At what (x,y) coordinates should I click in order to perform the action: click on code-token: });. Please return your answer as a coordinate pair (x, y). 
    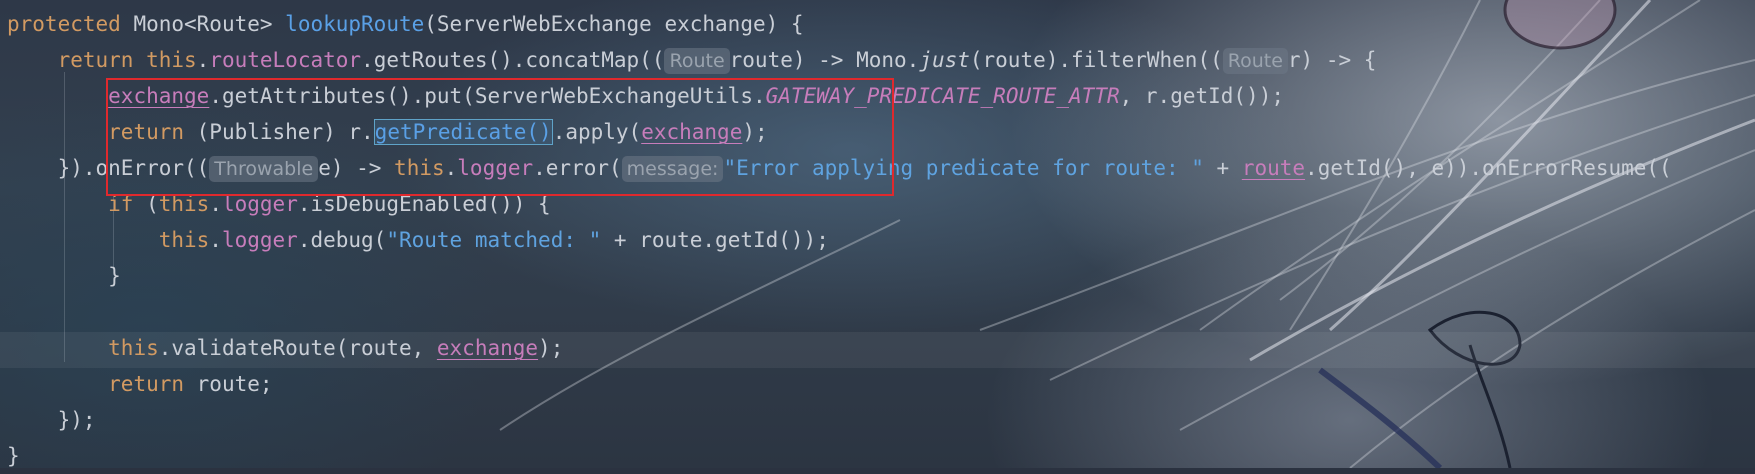
    Looking at the image, I should click on (51, 420).